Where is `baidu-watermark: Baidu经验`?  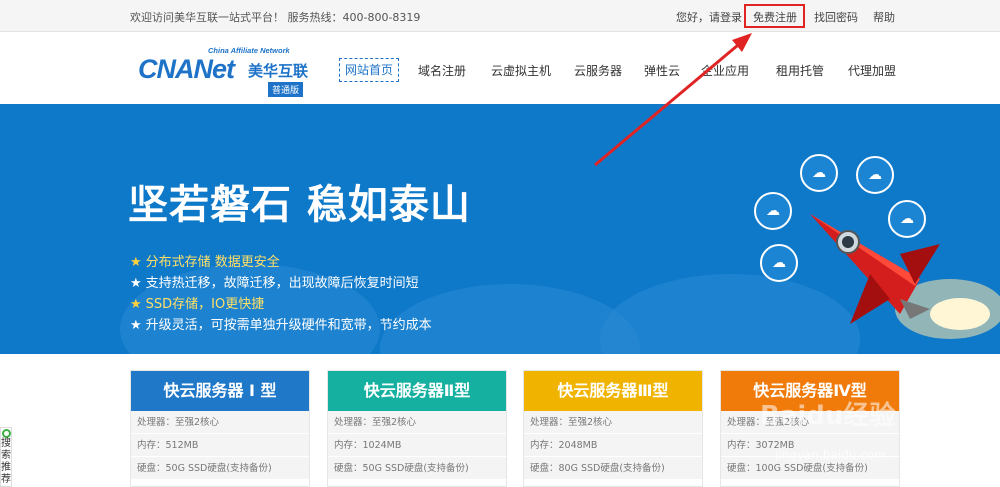 baidu-watermark: Baidu经验 is located at coordinates (828, 416).